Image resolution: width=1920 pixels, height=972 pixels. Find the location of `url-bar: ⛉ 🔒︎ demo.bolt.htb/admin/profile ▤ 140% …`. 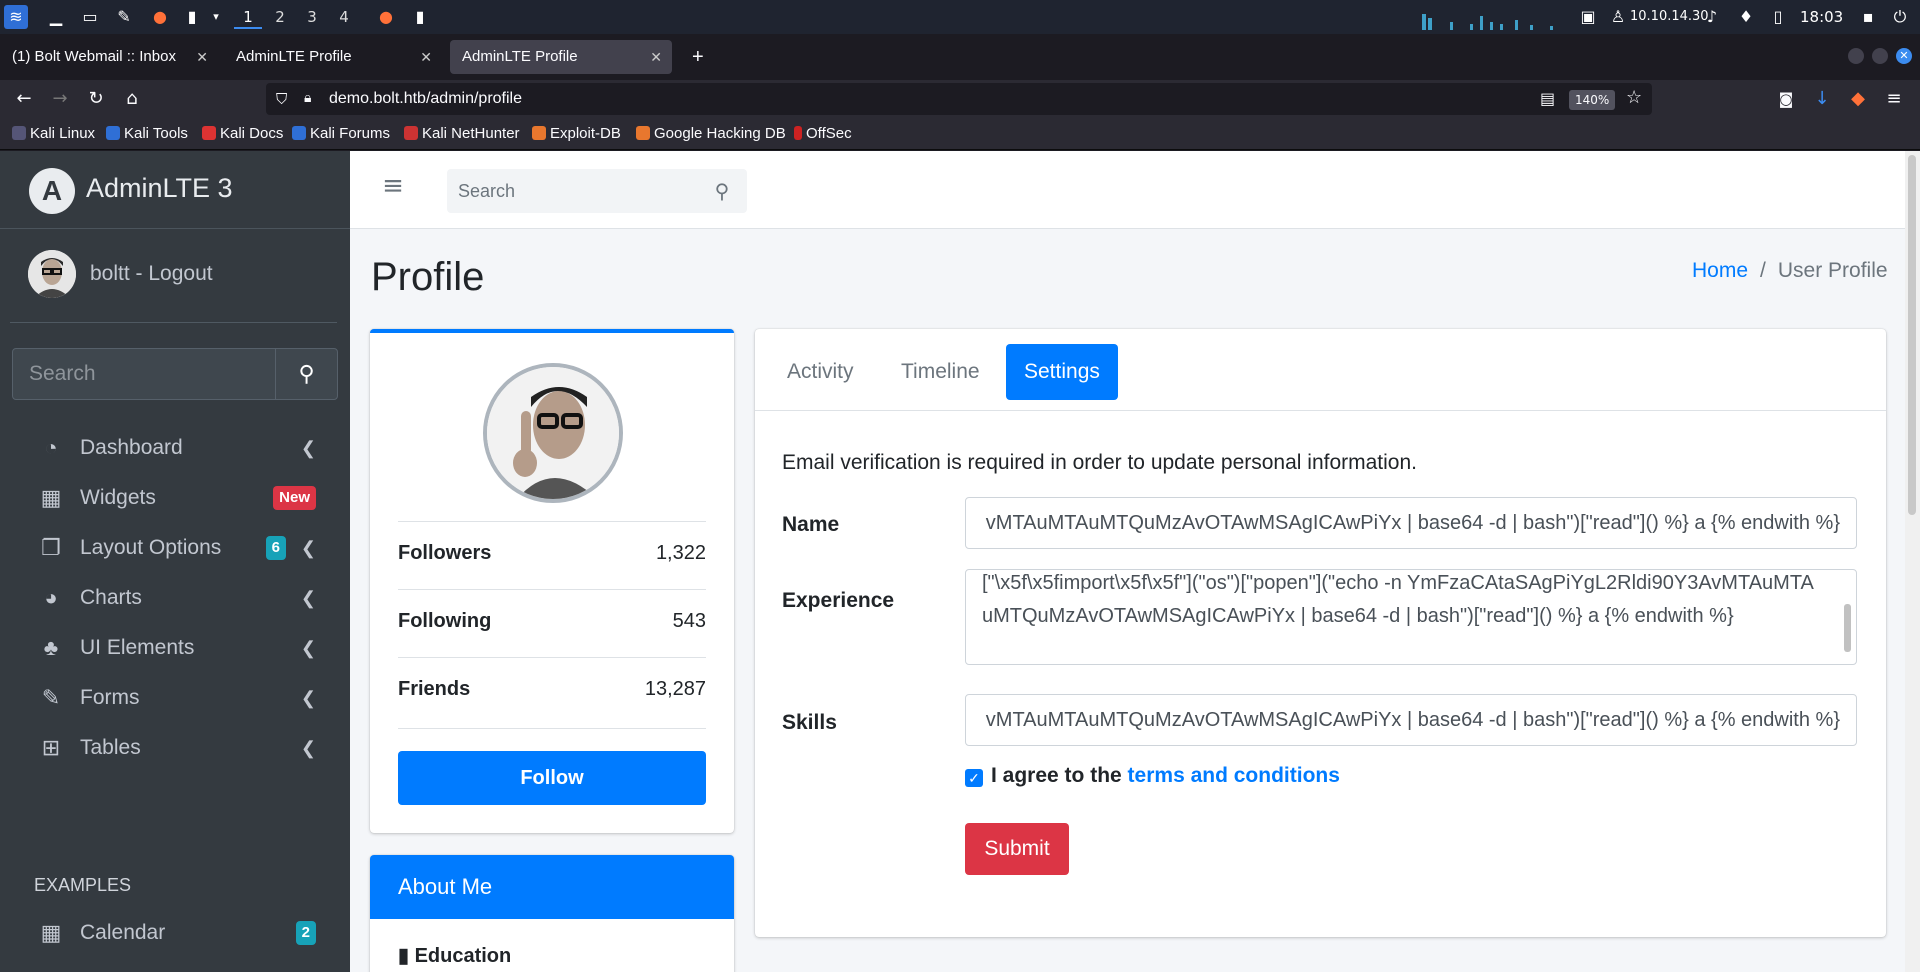

url-bar: ⛉ 🔒︎ demo.bolt.htb/admin/profile ▤ 140% … is located at coordinates (959, 99).